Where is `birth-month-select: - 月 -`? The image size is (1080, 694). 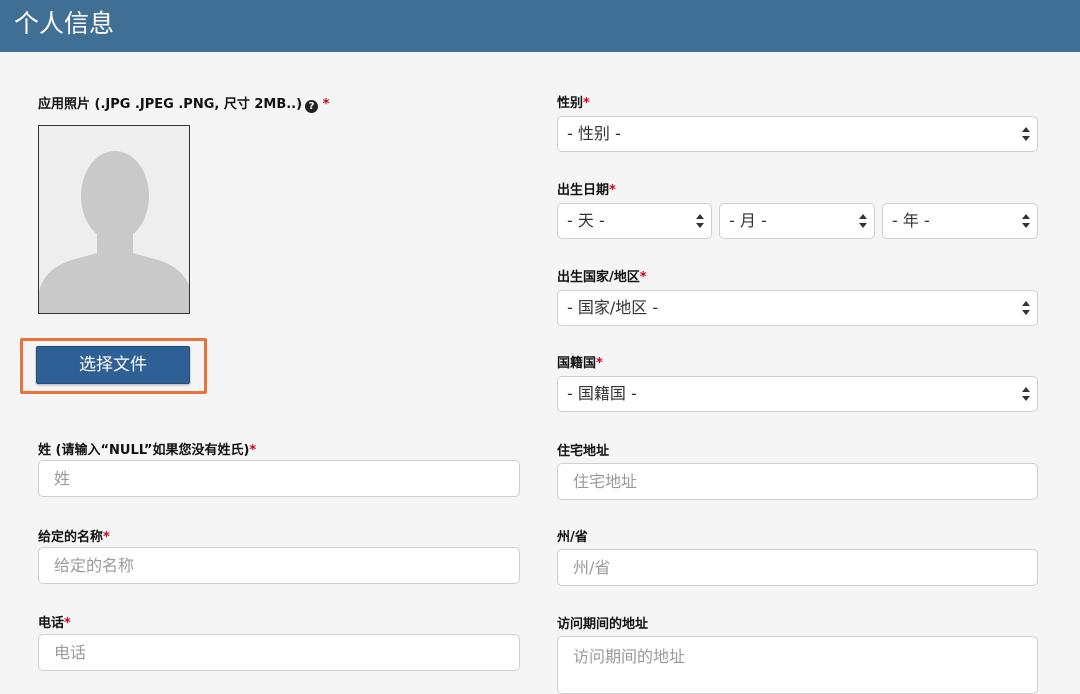 birth-month-select: - 月 - is located at coordinates (797, 221).